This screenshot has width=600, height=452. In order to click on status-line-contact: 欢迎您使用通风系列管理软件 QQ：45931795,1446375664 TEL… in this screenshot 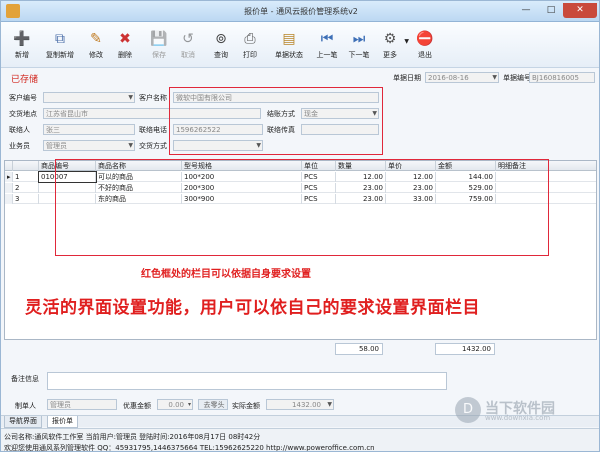, I will do `click(189, 448)`.